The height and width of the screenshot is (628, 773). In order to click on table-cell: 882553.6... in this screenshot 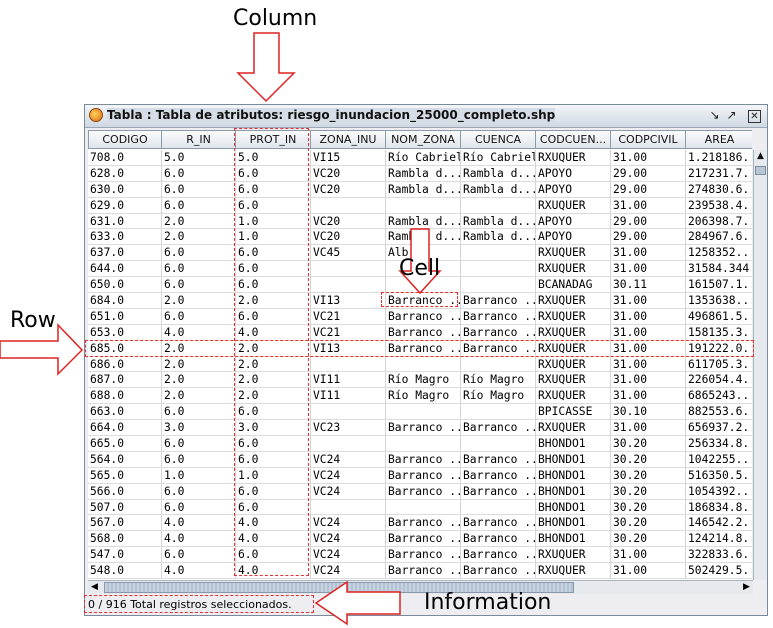, I will do `click(719, 412)`.